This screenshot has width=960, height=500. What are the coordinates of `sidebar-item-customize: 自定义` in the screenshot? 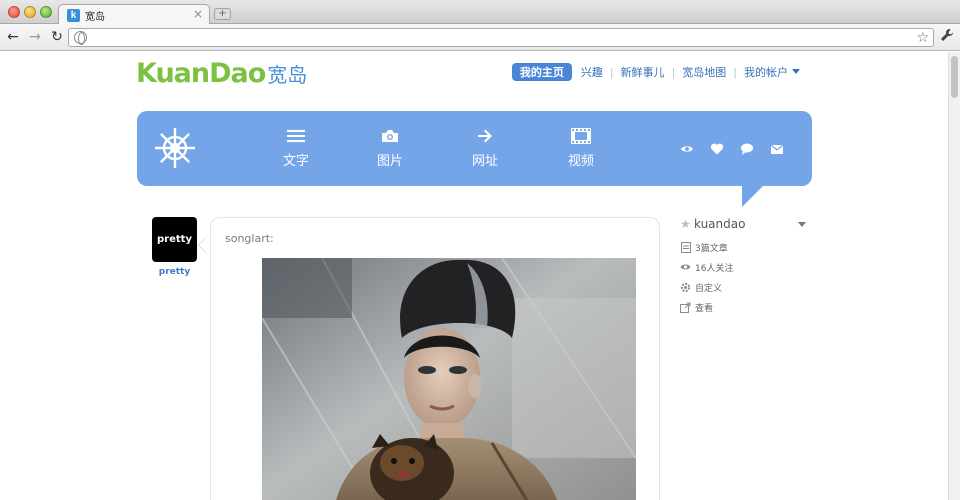 It's located at (701, 287).